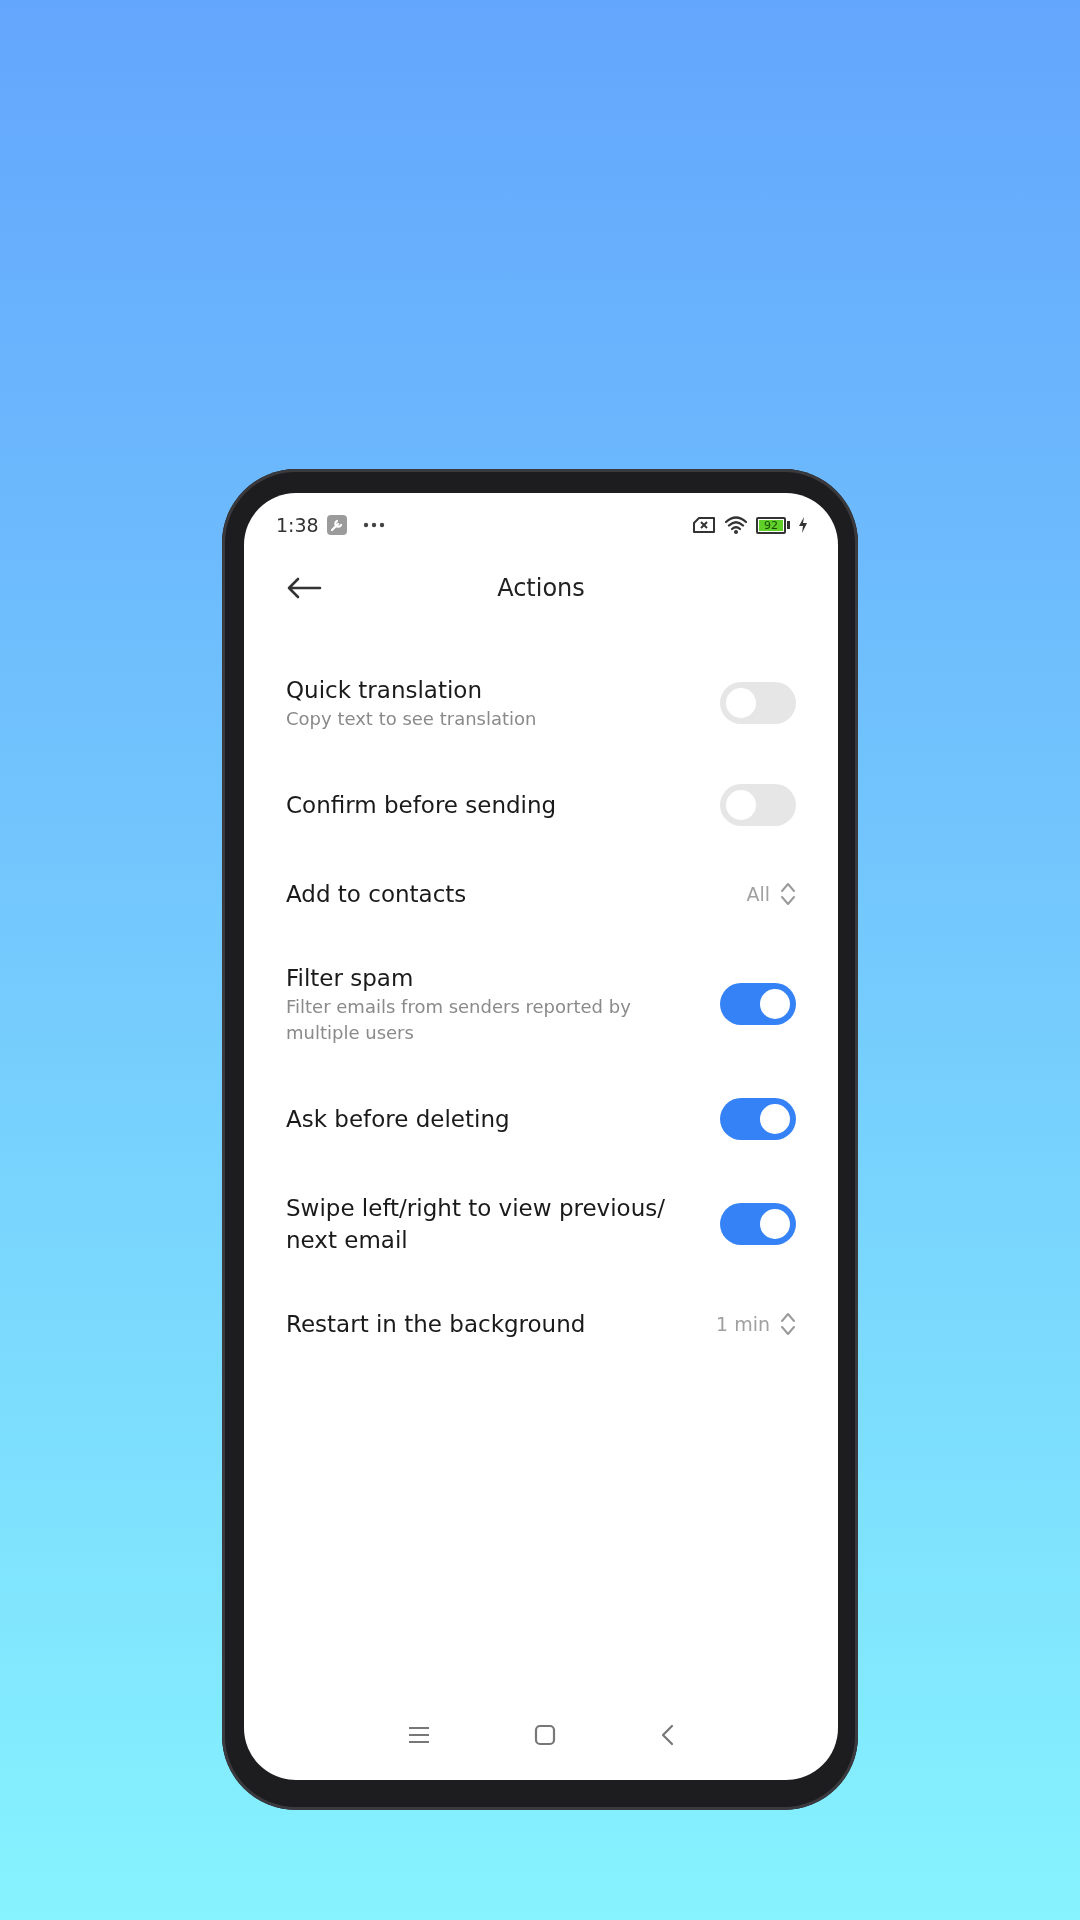 The width and height of the screenshot is (1080, 1920). I want to click on battery-level: 92, so click(773, 525).